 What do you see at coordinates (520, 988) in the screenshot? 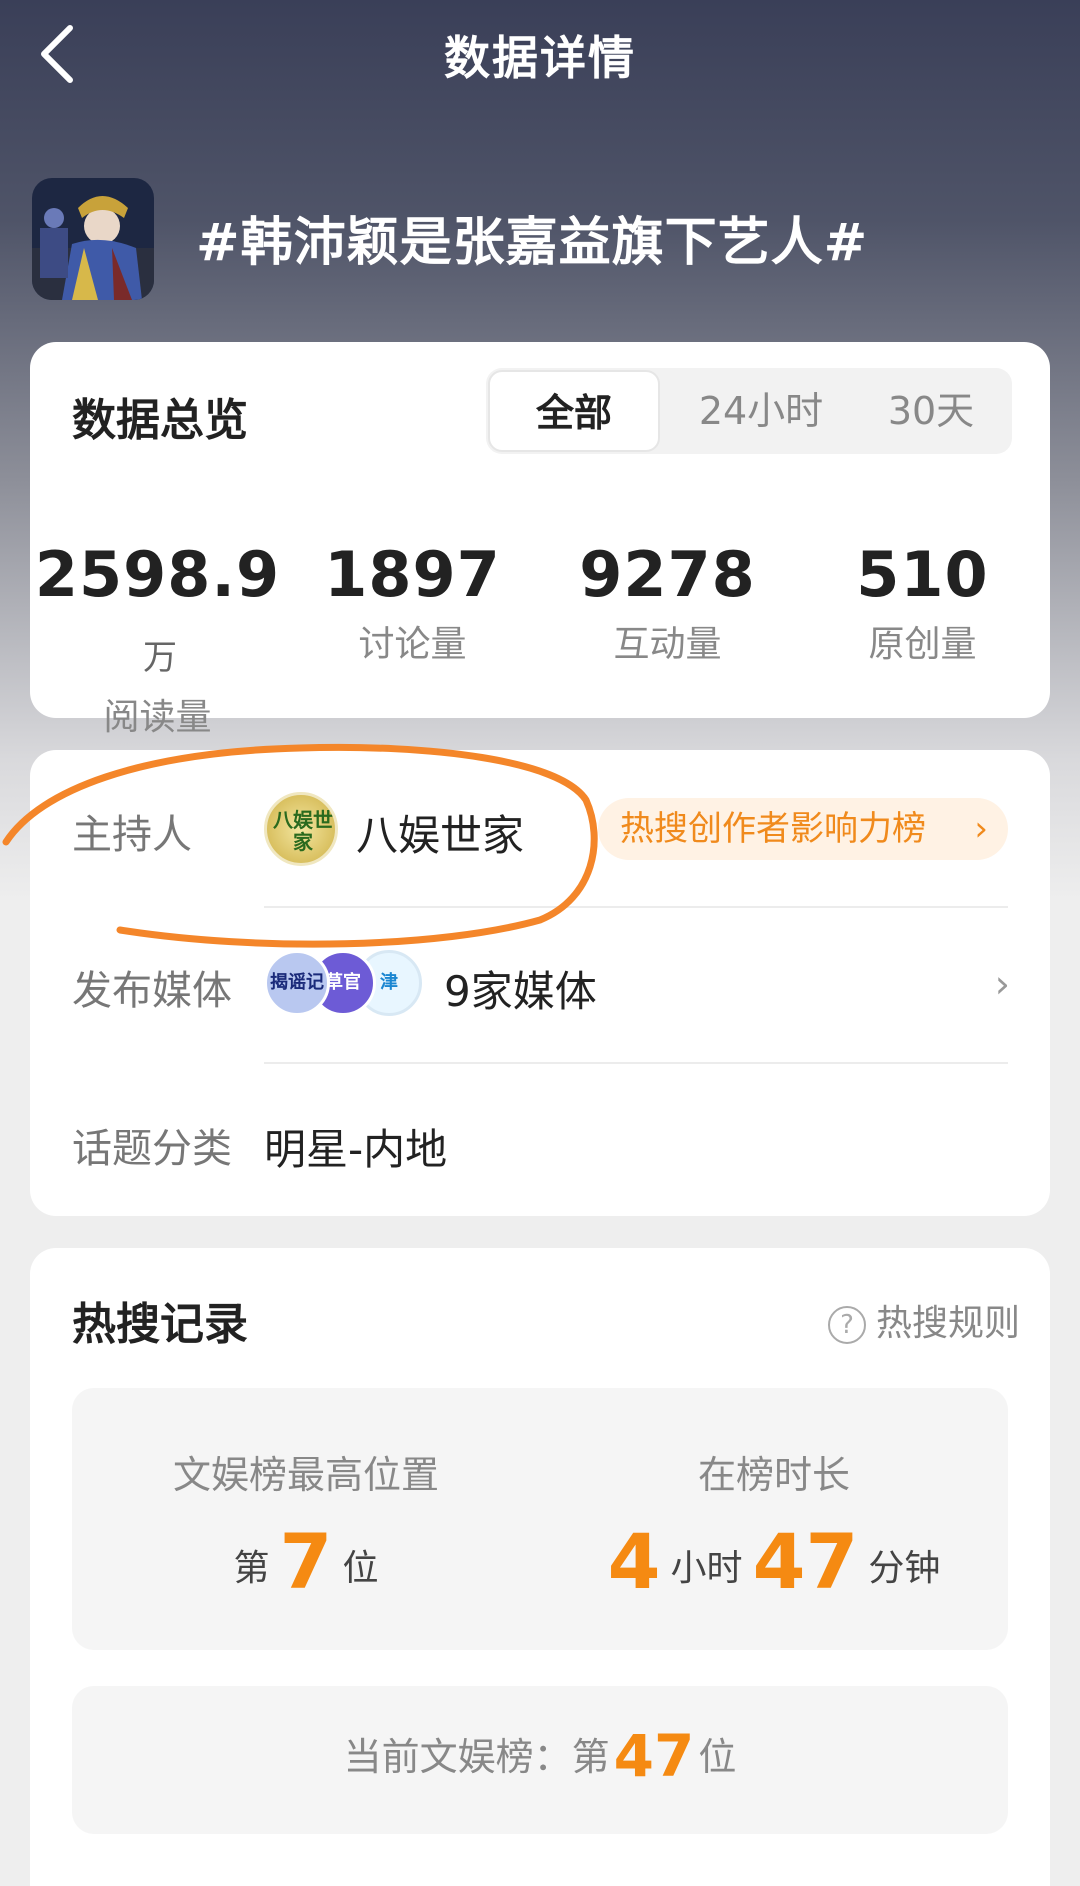
I see `media-count: 9家媒体` at bounding box center [520, 988].